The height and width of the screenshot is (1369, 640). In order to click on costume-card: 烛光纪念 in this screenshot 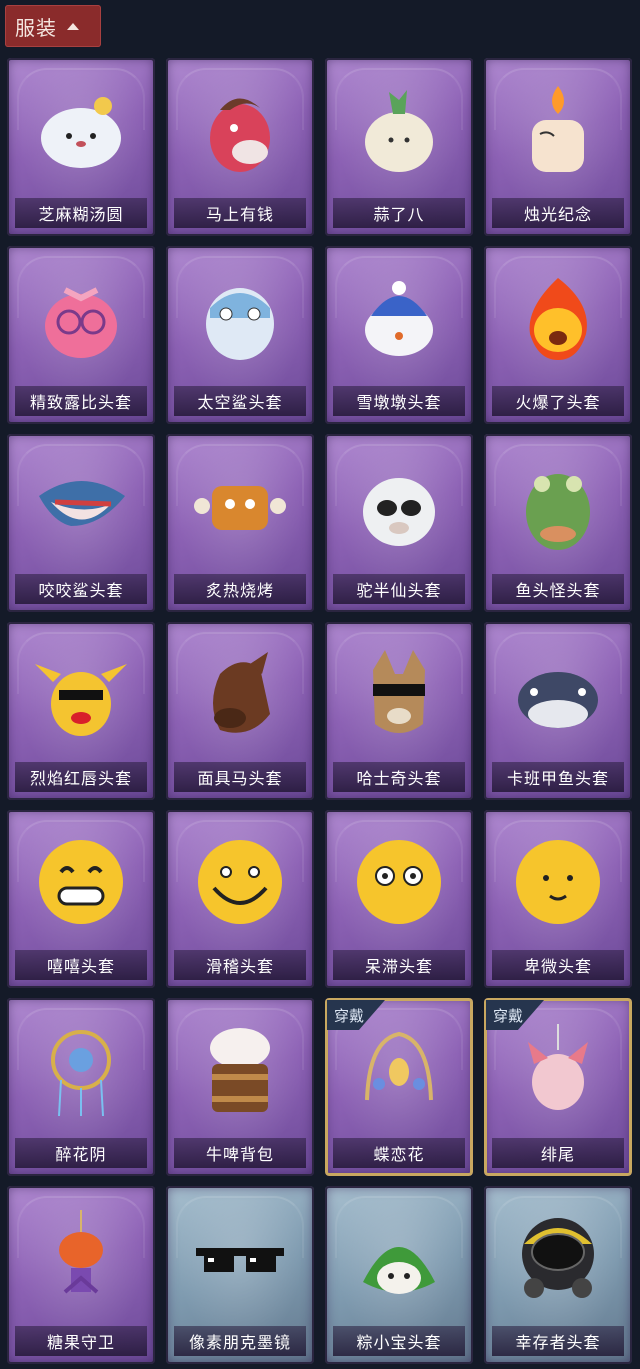, I will do `click(558, 147)`.